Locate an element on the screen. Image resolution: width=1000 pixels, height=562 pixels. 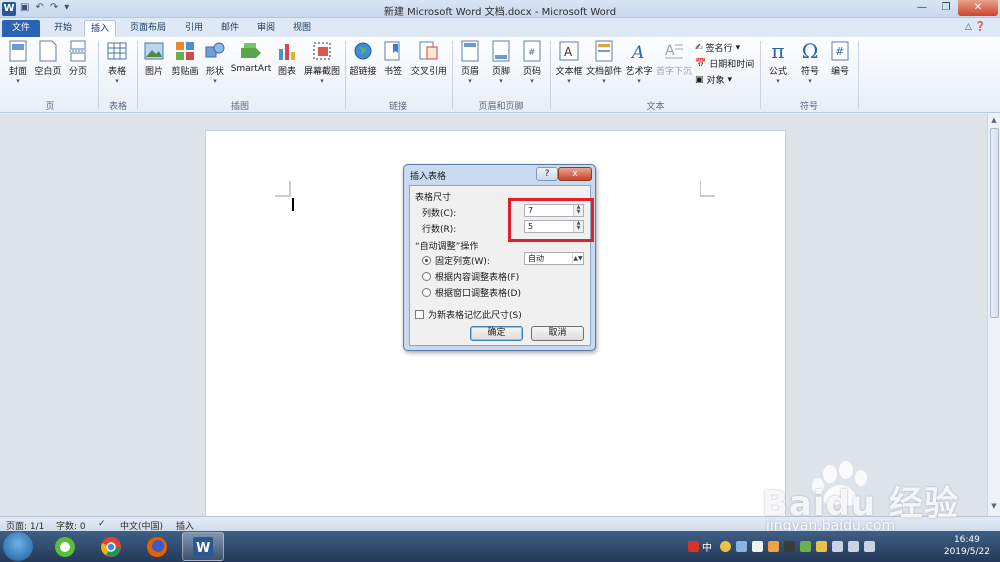
tab-home: 开始 is located at coordinates (63, 28).